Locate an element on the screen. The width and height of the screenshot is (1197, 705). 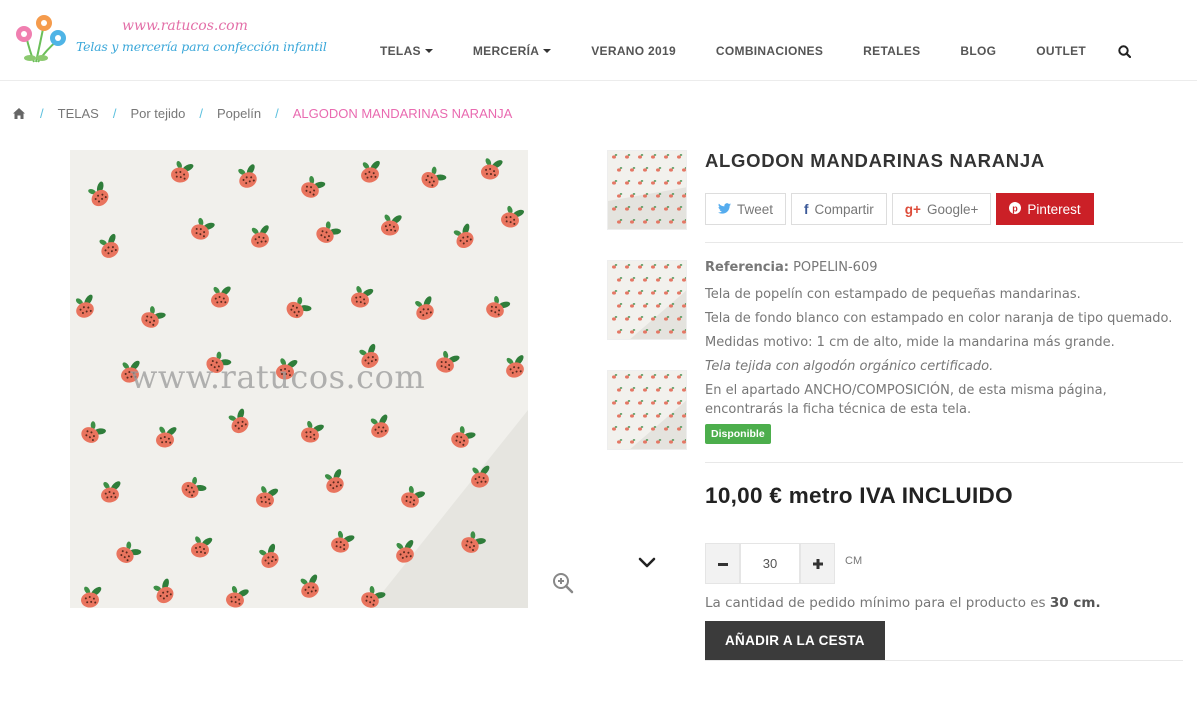
zoom-in-icon is located at coordinates (563, 583).